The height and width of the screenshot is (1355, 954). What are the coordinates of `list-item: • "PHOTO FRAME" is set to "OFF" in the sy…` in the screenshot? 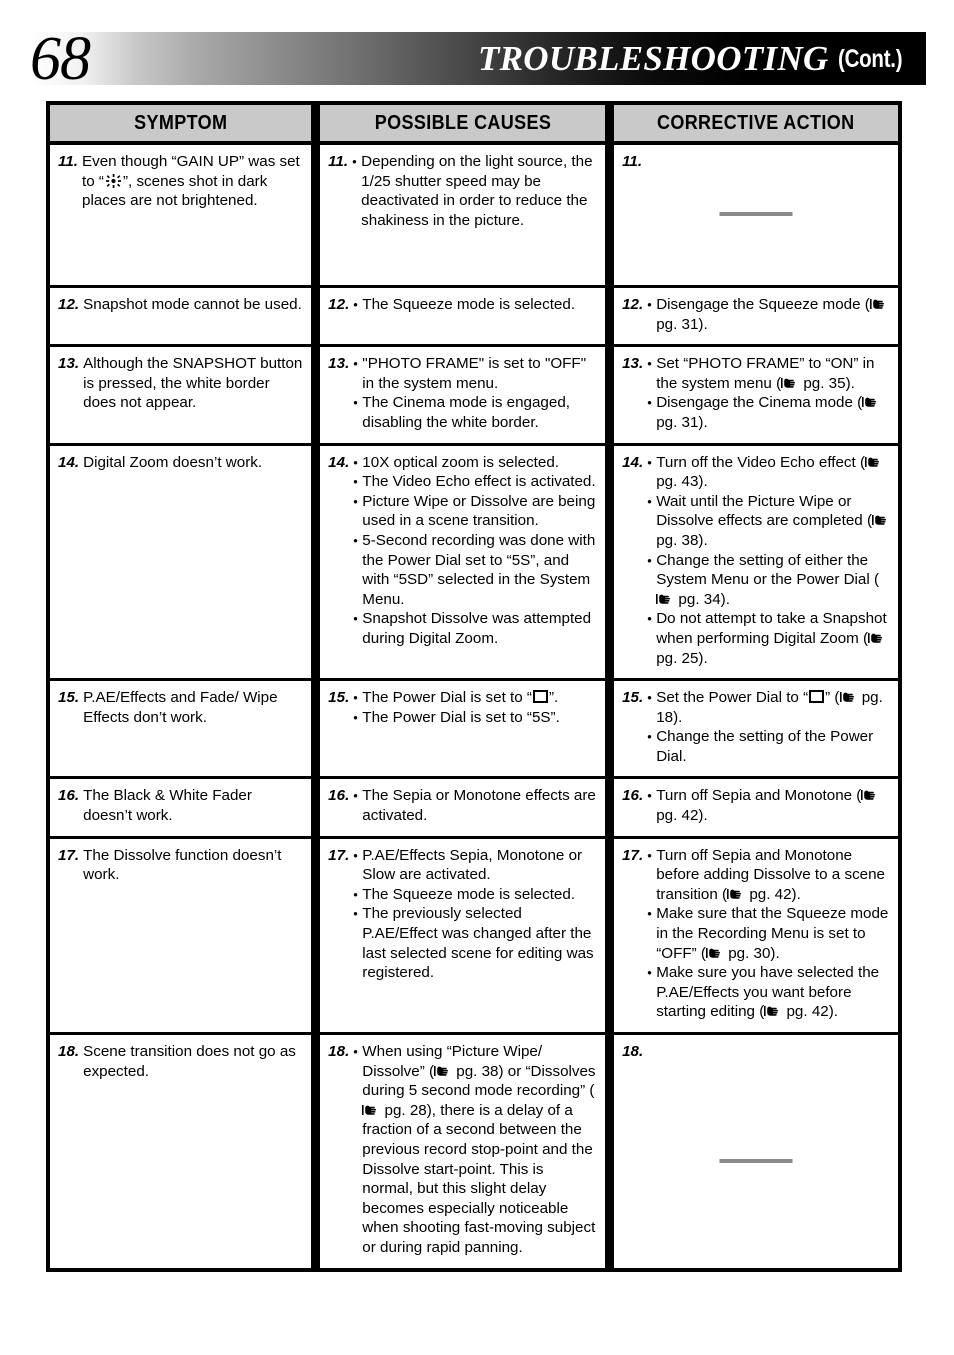 It's located at (475, 373).